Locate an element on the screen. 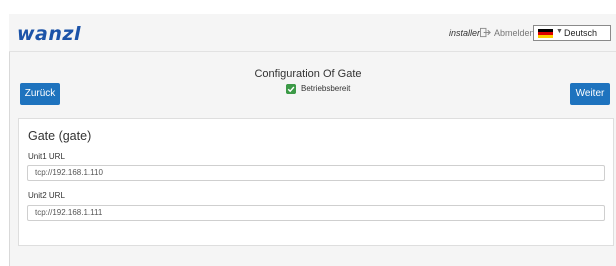 This screenshot has width=616, height=266. unit1-url-label: Unit1 URL is located at coordinates (46, 156).